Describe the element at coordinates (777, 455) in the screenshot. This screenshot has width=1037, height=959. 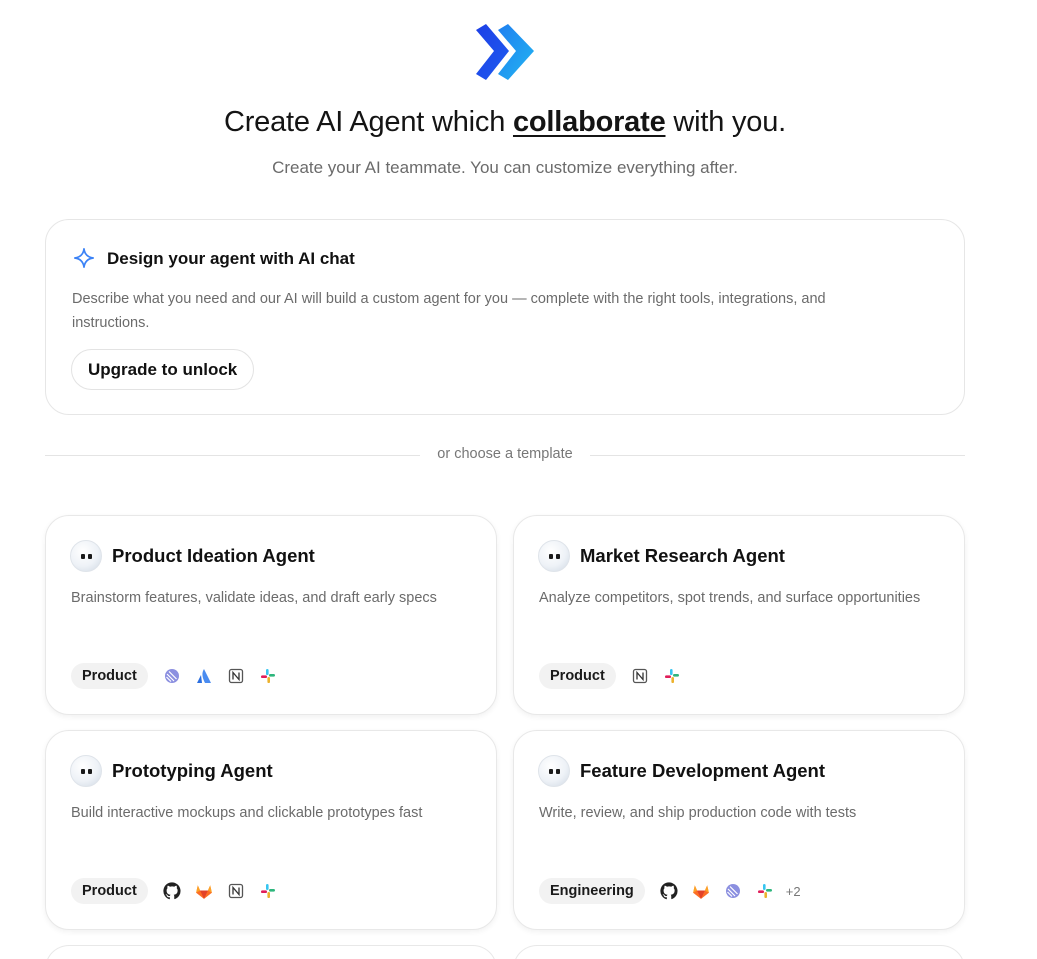
I see `divider-line-right` at that location.